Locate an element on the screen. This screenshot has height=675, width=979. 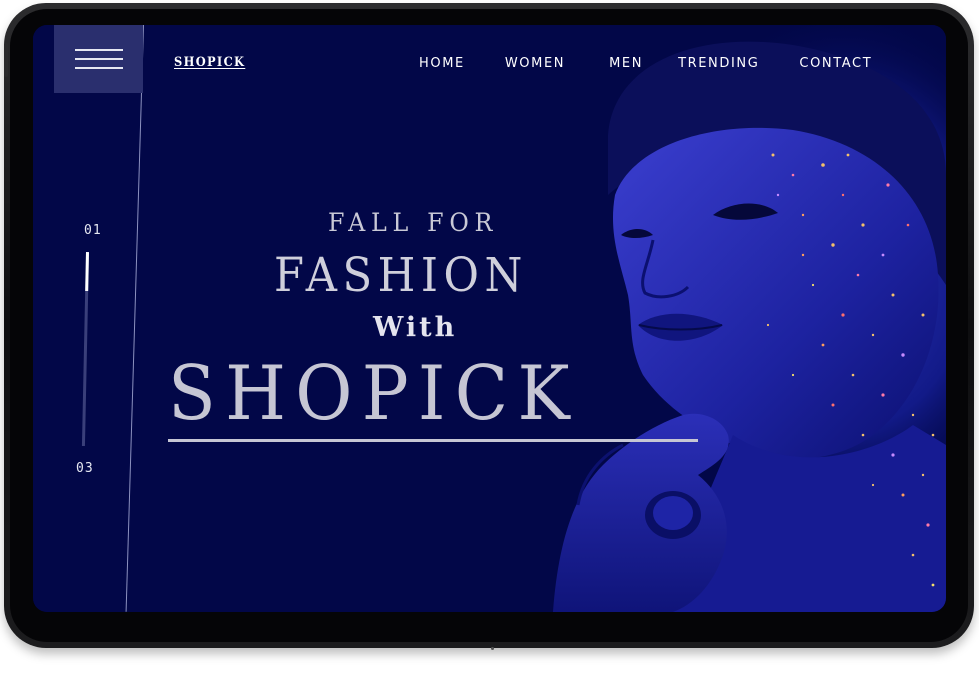
hamburger-icon is located at coordinates (98, 59).